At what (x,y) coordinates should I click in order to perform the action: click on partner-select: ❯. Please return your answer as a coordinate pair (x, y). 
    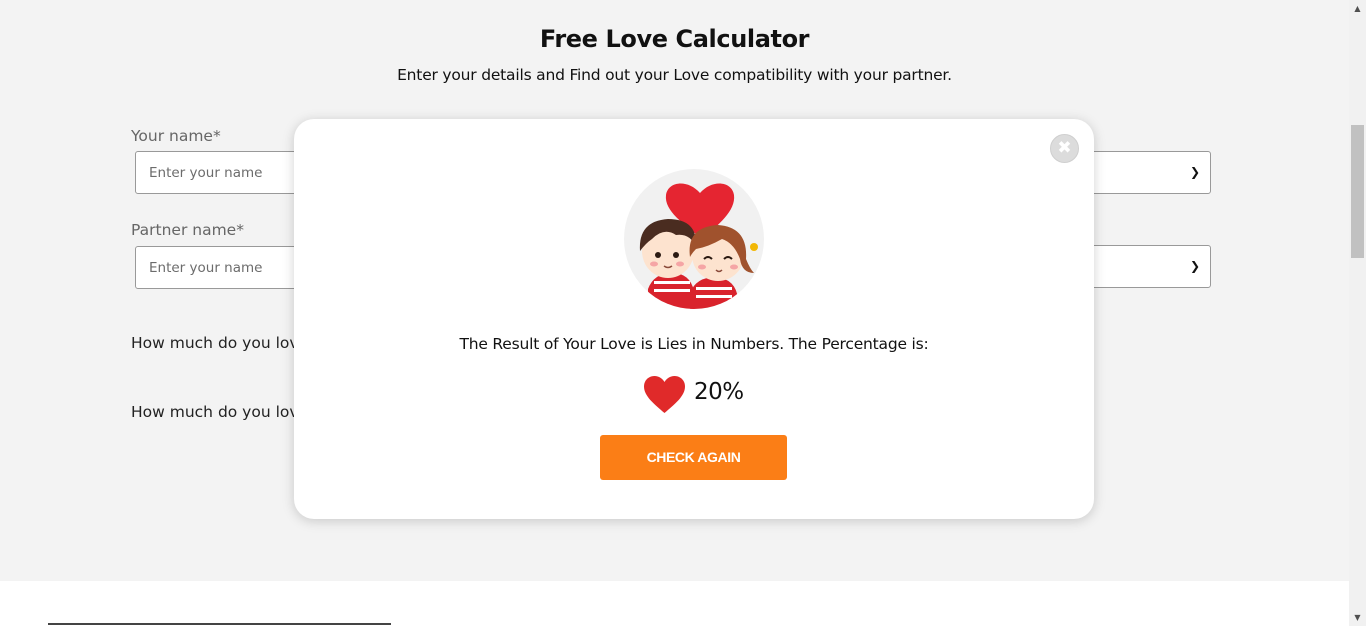
    Looking at the image, I should click on (1145, 266).